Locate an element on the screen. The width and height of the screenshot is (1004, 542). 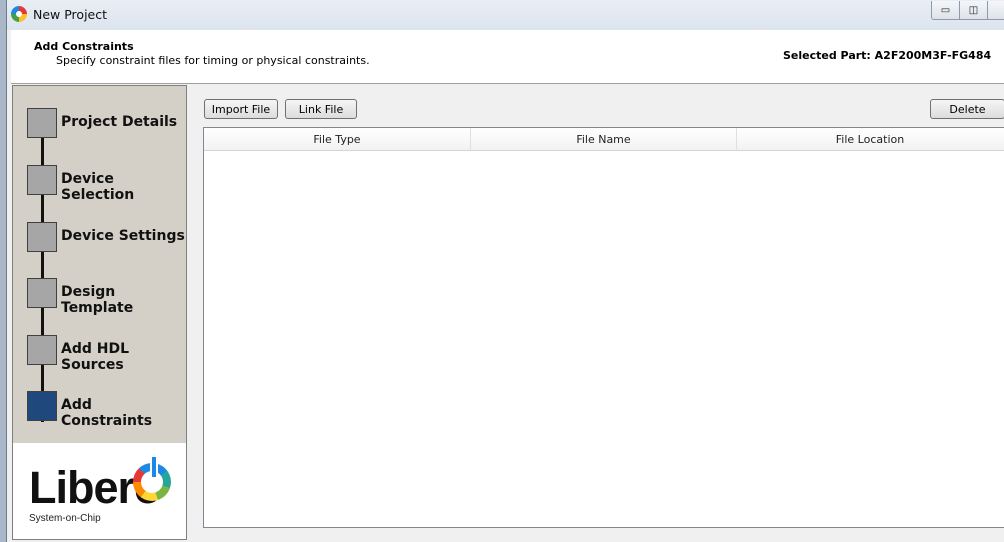
restore-icon: ◫ is located at coordinates (973, 10).